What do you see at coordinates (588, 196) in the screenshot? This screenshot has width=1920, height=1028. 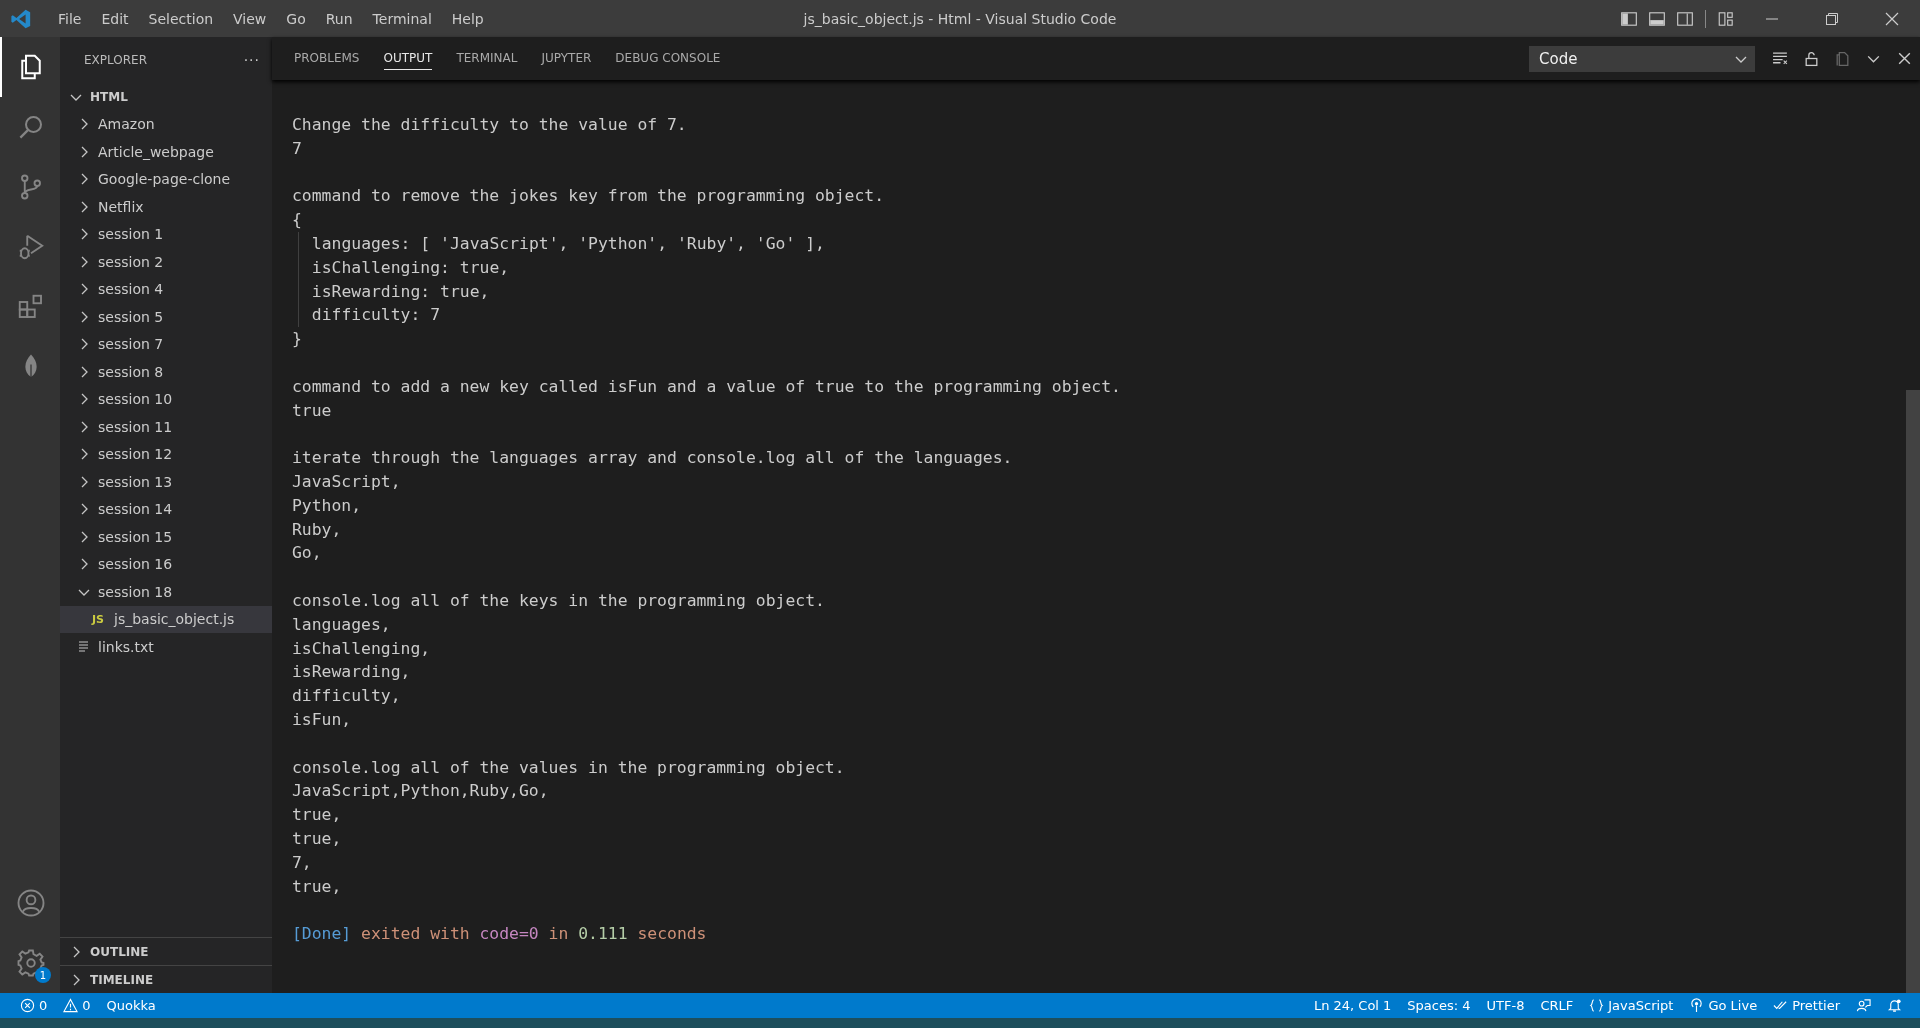 I see `output-line: command to remove the jokes key from the programming object.` at bounding box center [588, 196].